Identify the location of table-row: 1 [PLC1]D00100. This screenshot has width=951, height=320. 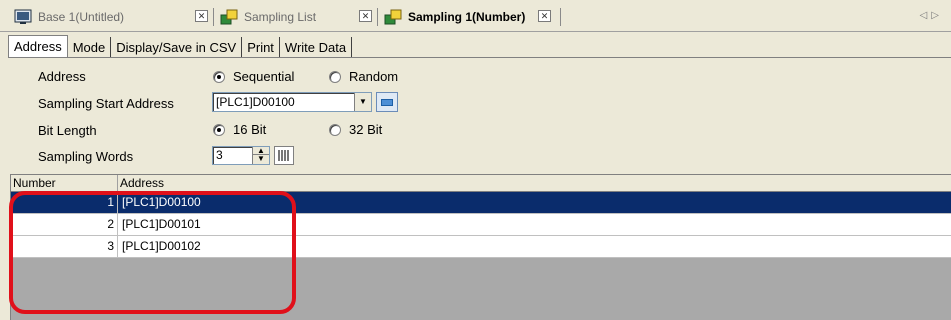
(481, 203).